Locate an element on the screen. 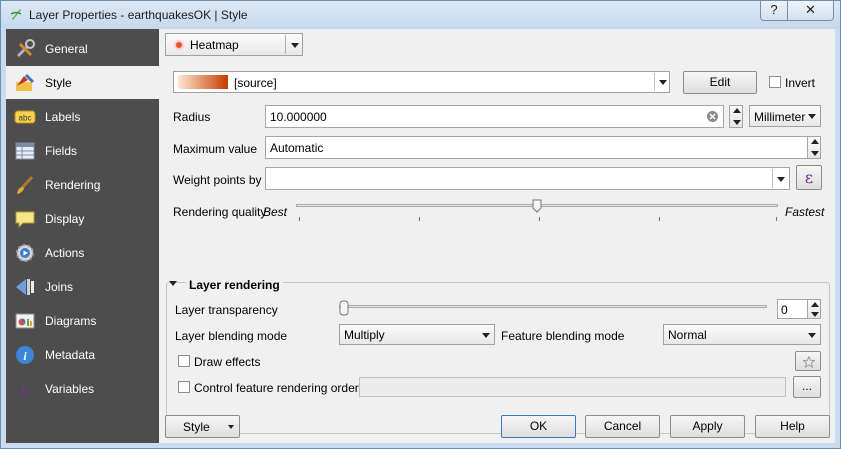 This screenshot has height=449, width=841. sidebar-item-label: Actions is located at coordinates (65, 253).